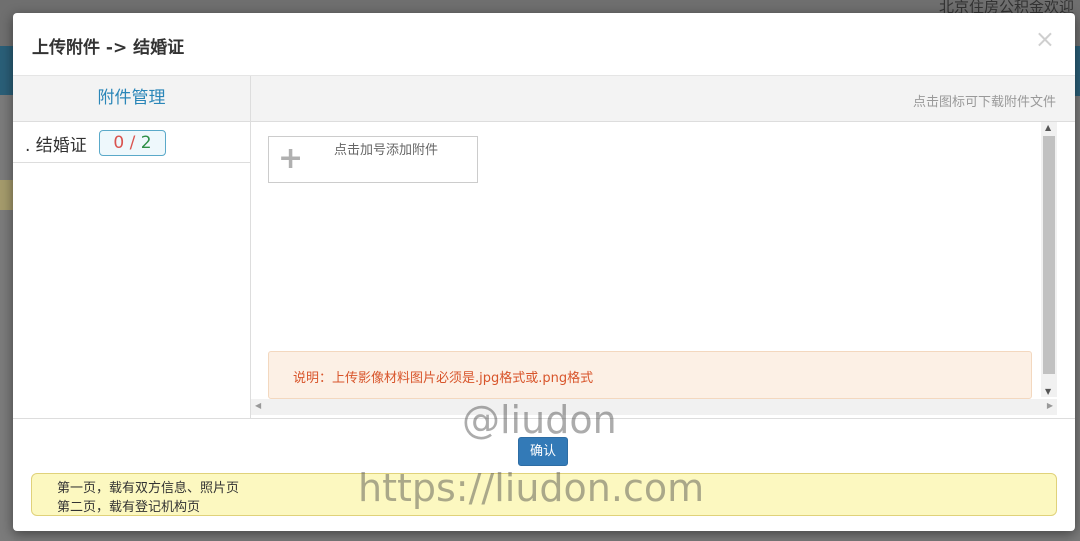 The width and height of the screenshot is (1080, 541). I want to click on category-label: . 结婚证, so click(56, 146).